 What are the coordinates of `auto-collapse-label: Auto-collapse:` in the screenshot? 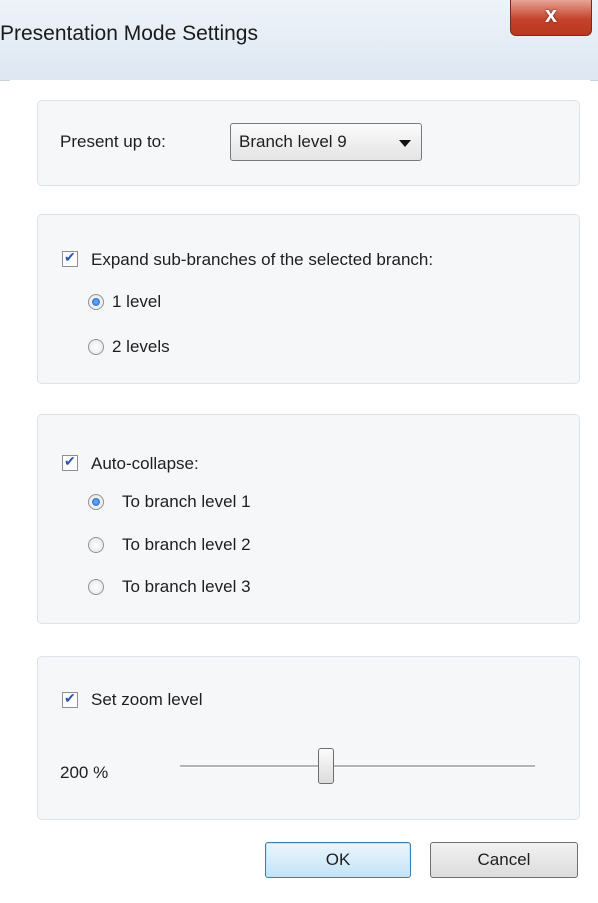 It's located at (145, 463).